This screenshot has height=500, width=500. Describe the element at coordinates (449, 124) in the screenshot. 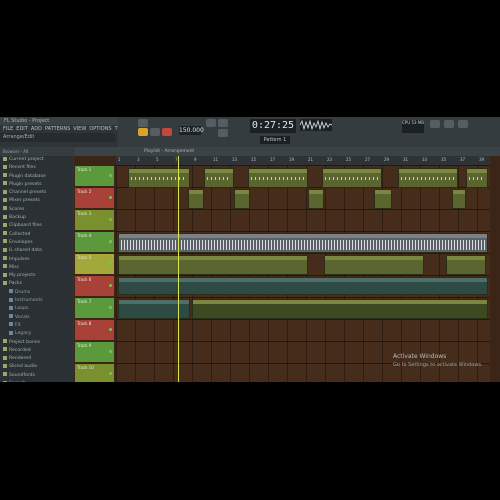

I see `playlist-button` at that location.